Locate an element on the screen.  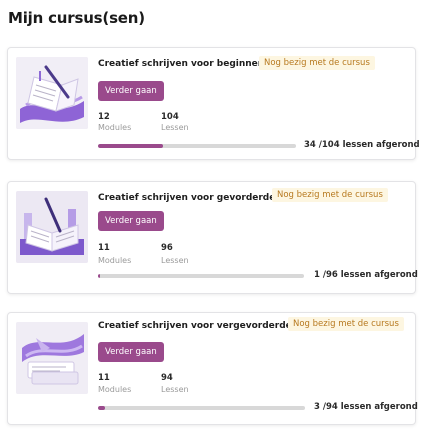
progress-text: 1 /96 lessen afgerond is located at coordinates (366, 275).